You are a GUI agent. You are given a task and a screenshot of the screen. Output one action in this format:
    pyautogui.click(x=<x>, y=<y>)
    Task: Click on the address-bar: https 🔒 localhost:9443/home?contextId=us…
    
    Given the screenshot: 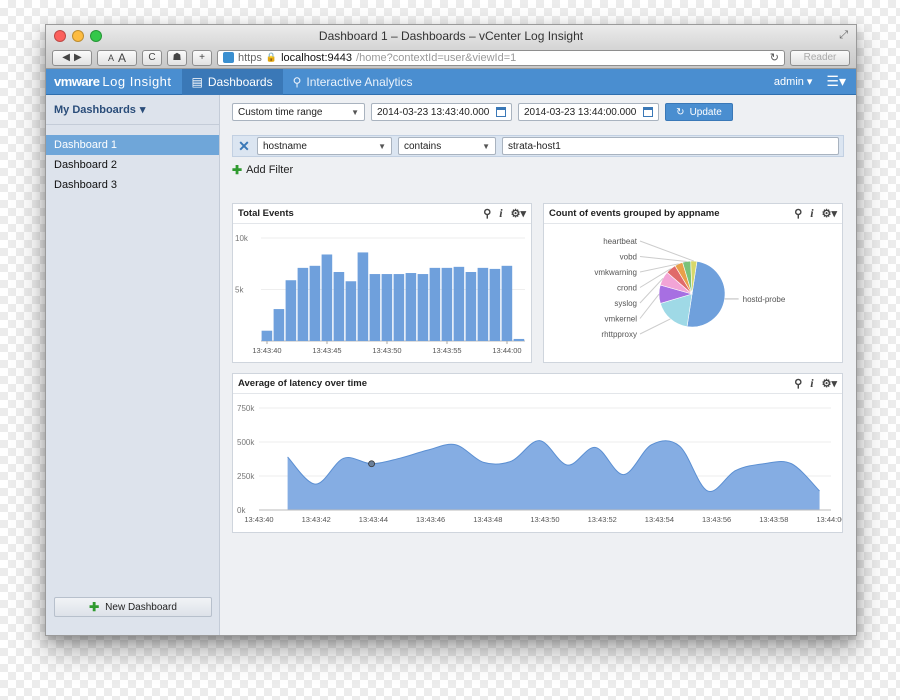 What is the action you would take?
    pyautogui.click(x=501, y=57)
    